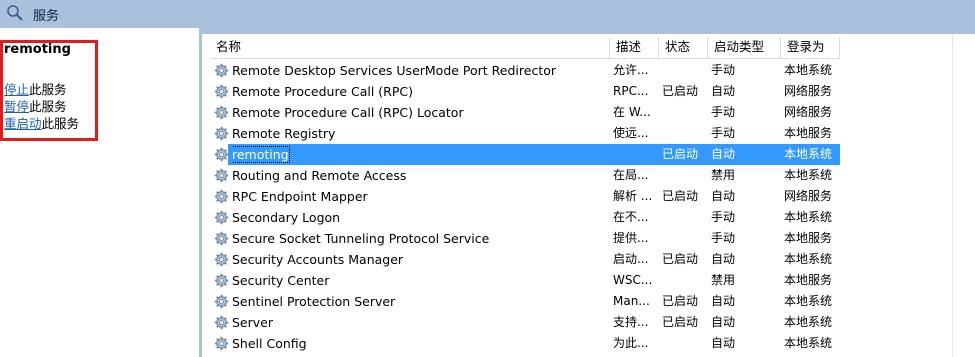 The height and width of the screenshot is (357, 975). I want to click on service-row: Routing and Remote Access 在局... 禁用 本地系统, so click(525, 175).